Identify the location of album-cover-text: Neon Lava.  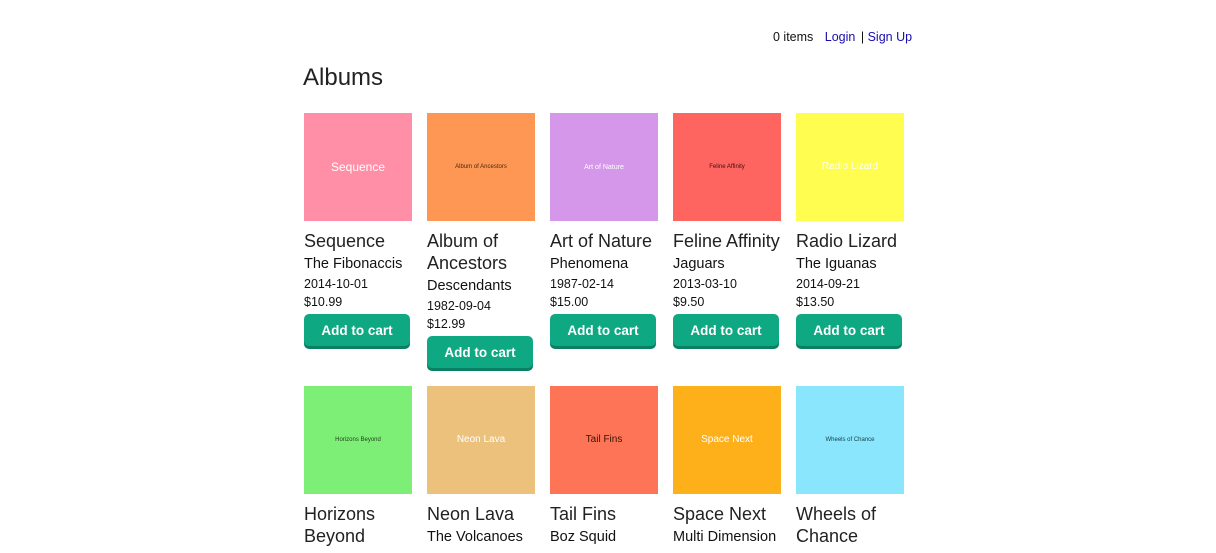
(481, 439).